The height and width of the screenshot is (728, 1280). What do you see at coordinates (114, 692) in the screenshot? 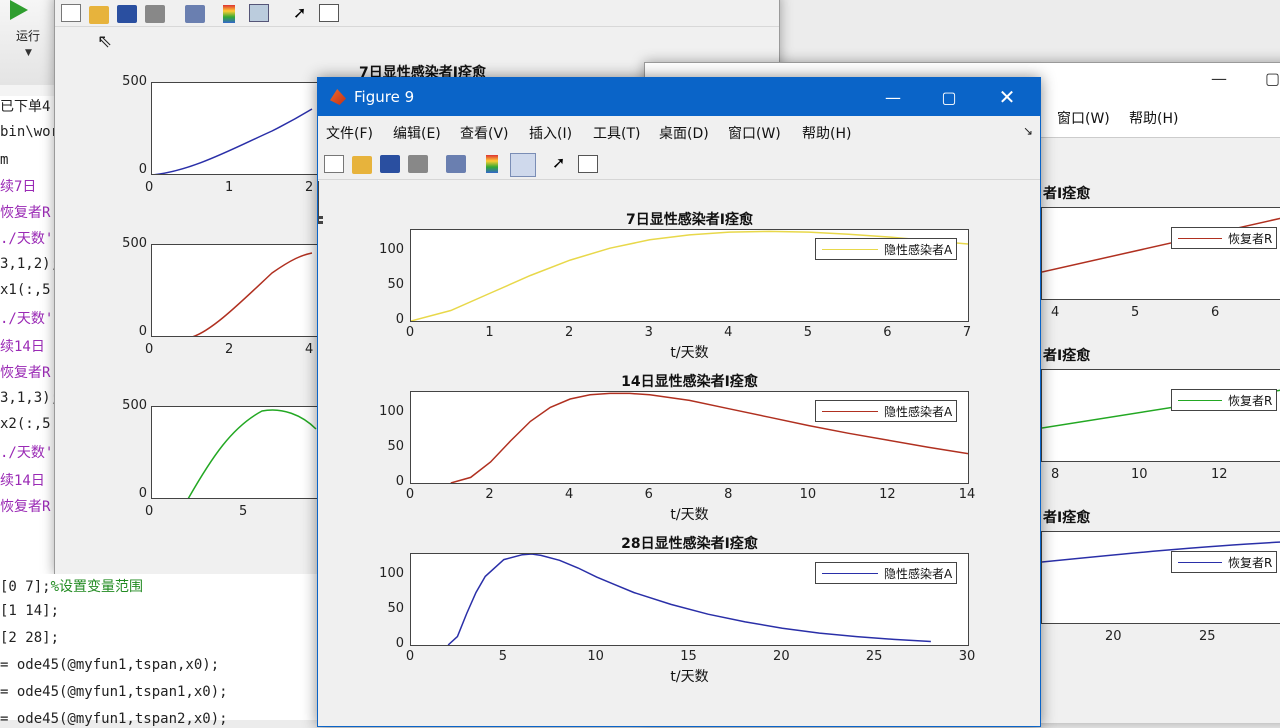
I see `code-text: = ode45(@myfun1,tspan1,x0);` at bounding box center [114, 692].